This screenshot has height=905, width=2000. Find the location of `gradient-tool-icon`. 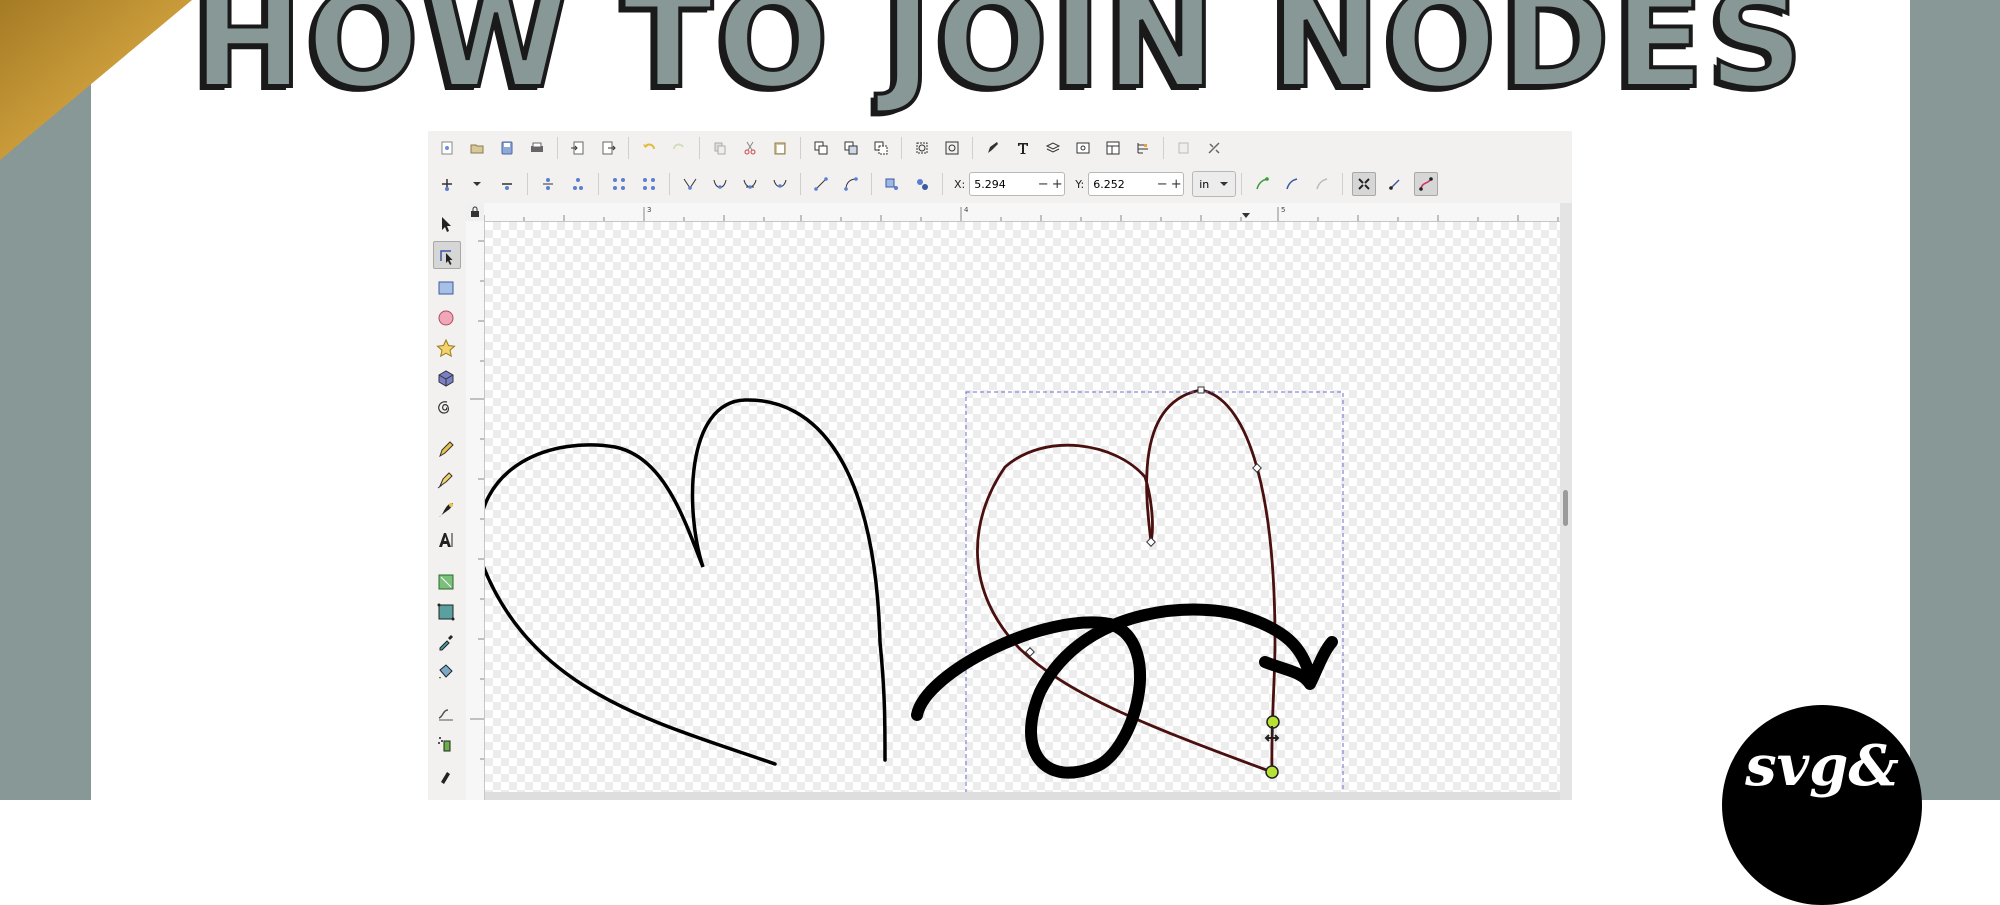

gradient-tool-icon is located at coordinates (446, 582).